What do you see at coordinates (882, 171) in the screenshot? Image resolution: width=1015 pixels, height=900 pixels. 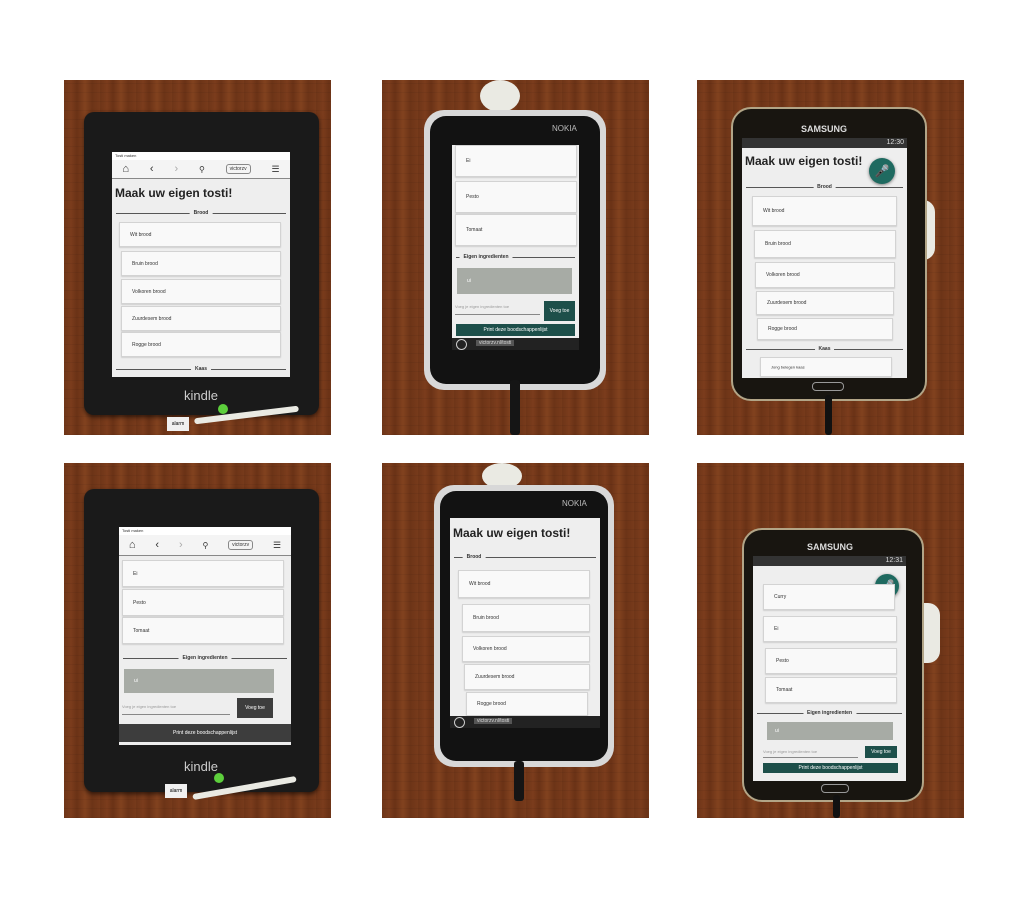 I see `mic-icon: 🎤` at bounding box center [882, 171].